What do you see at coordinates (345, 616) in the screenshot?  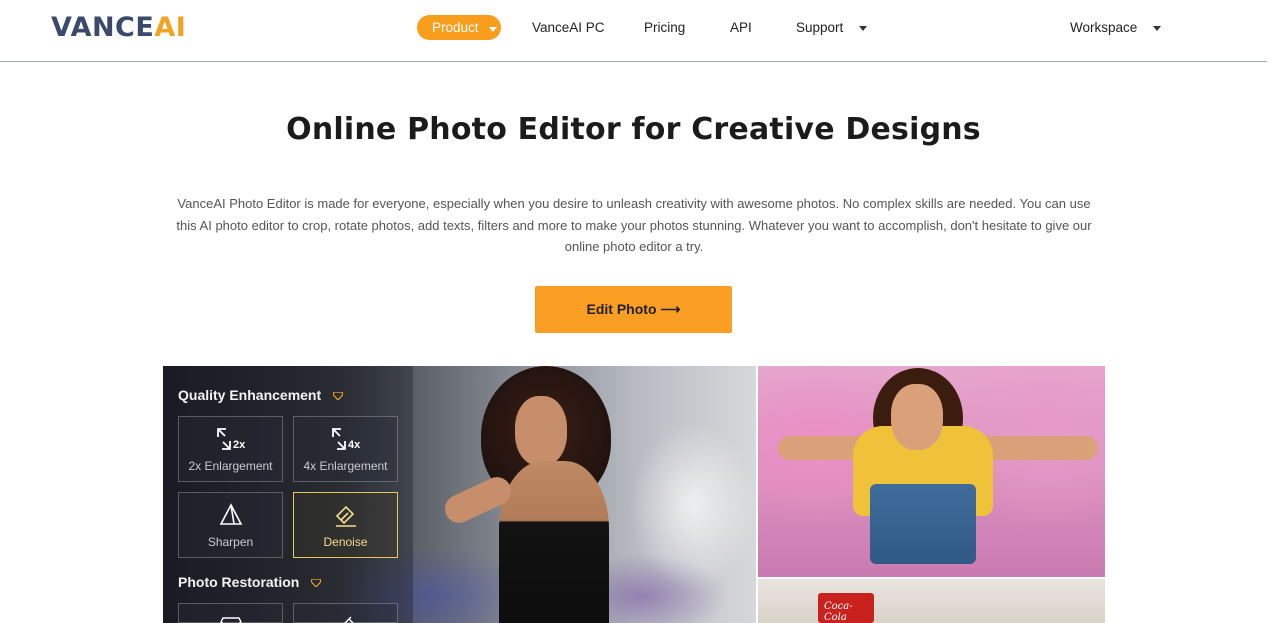 I see `wand-icon` at bounding box center [345, 616].